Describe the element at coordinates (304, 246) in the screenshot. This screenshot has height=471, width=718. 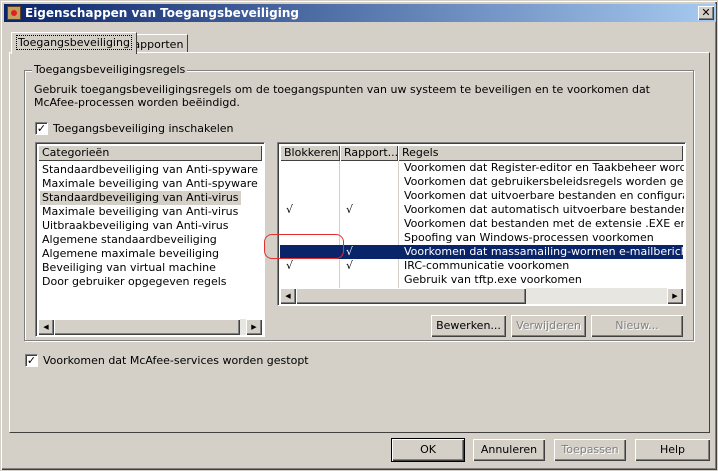
I see `highlight-annotation` at that location.